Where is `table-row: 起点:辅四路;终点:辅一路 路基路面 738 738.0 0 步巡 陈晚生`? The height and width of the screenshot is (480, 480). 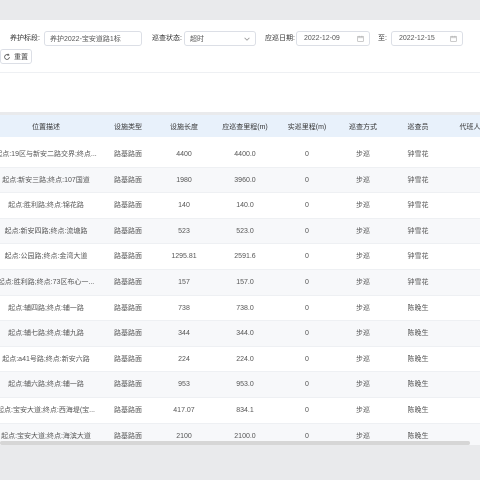 table-row: 起点:辅四路;终点:辅一路 路基路面 738 738.0 0 步巡 陈晚生 is located at coordinates (240, 309).